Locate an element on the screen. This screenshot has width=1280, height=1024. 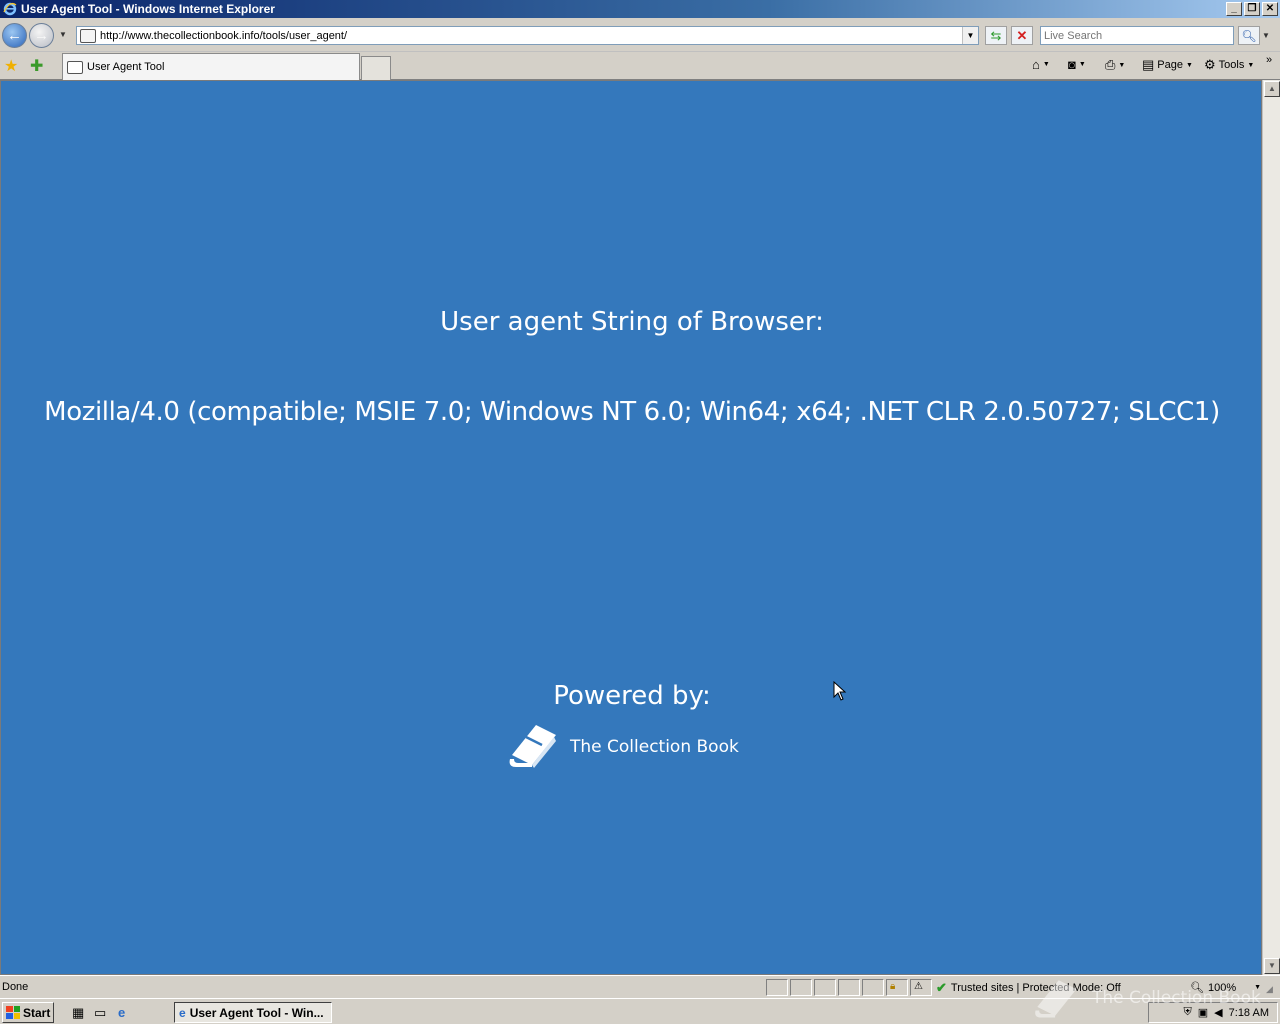
chevron-right-icon: » is located at coordinates (1269, 60).